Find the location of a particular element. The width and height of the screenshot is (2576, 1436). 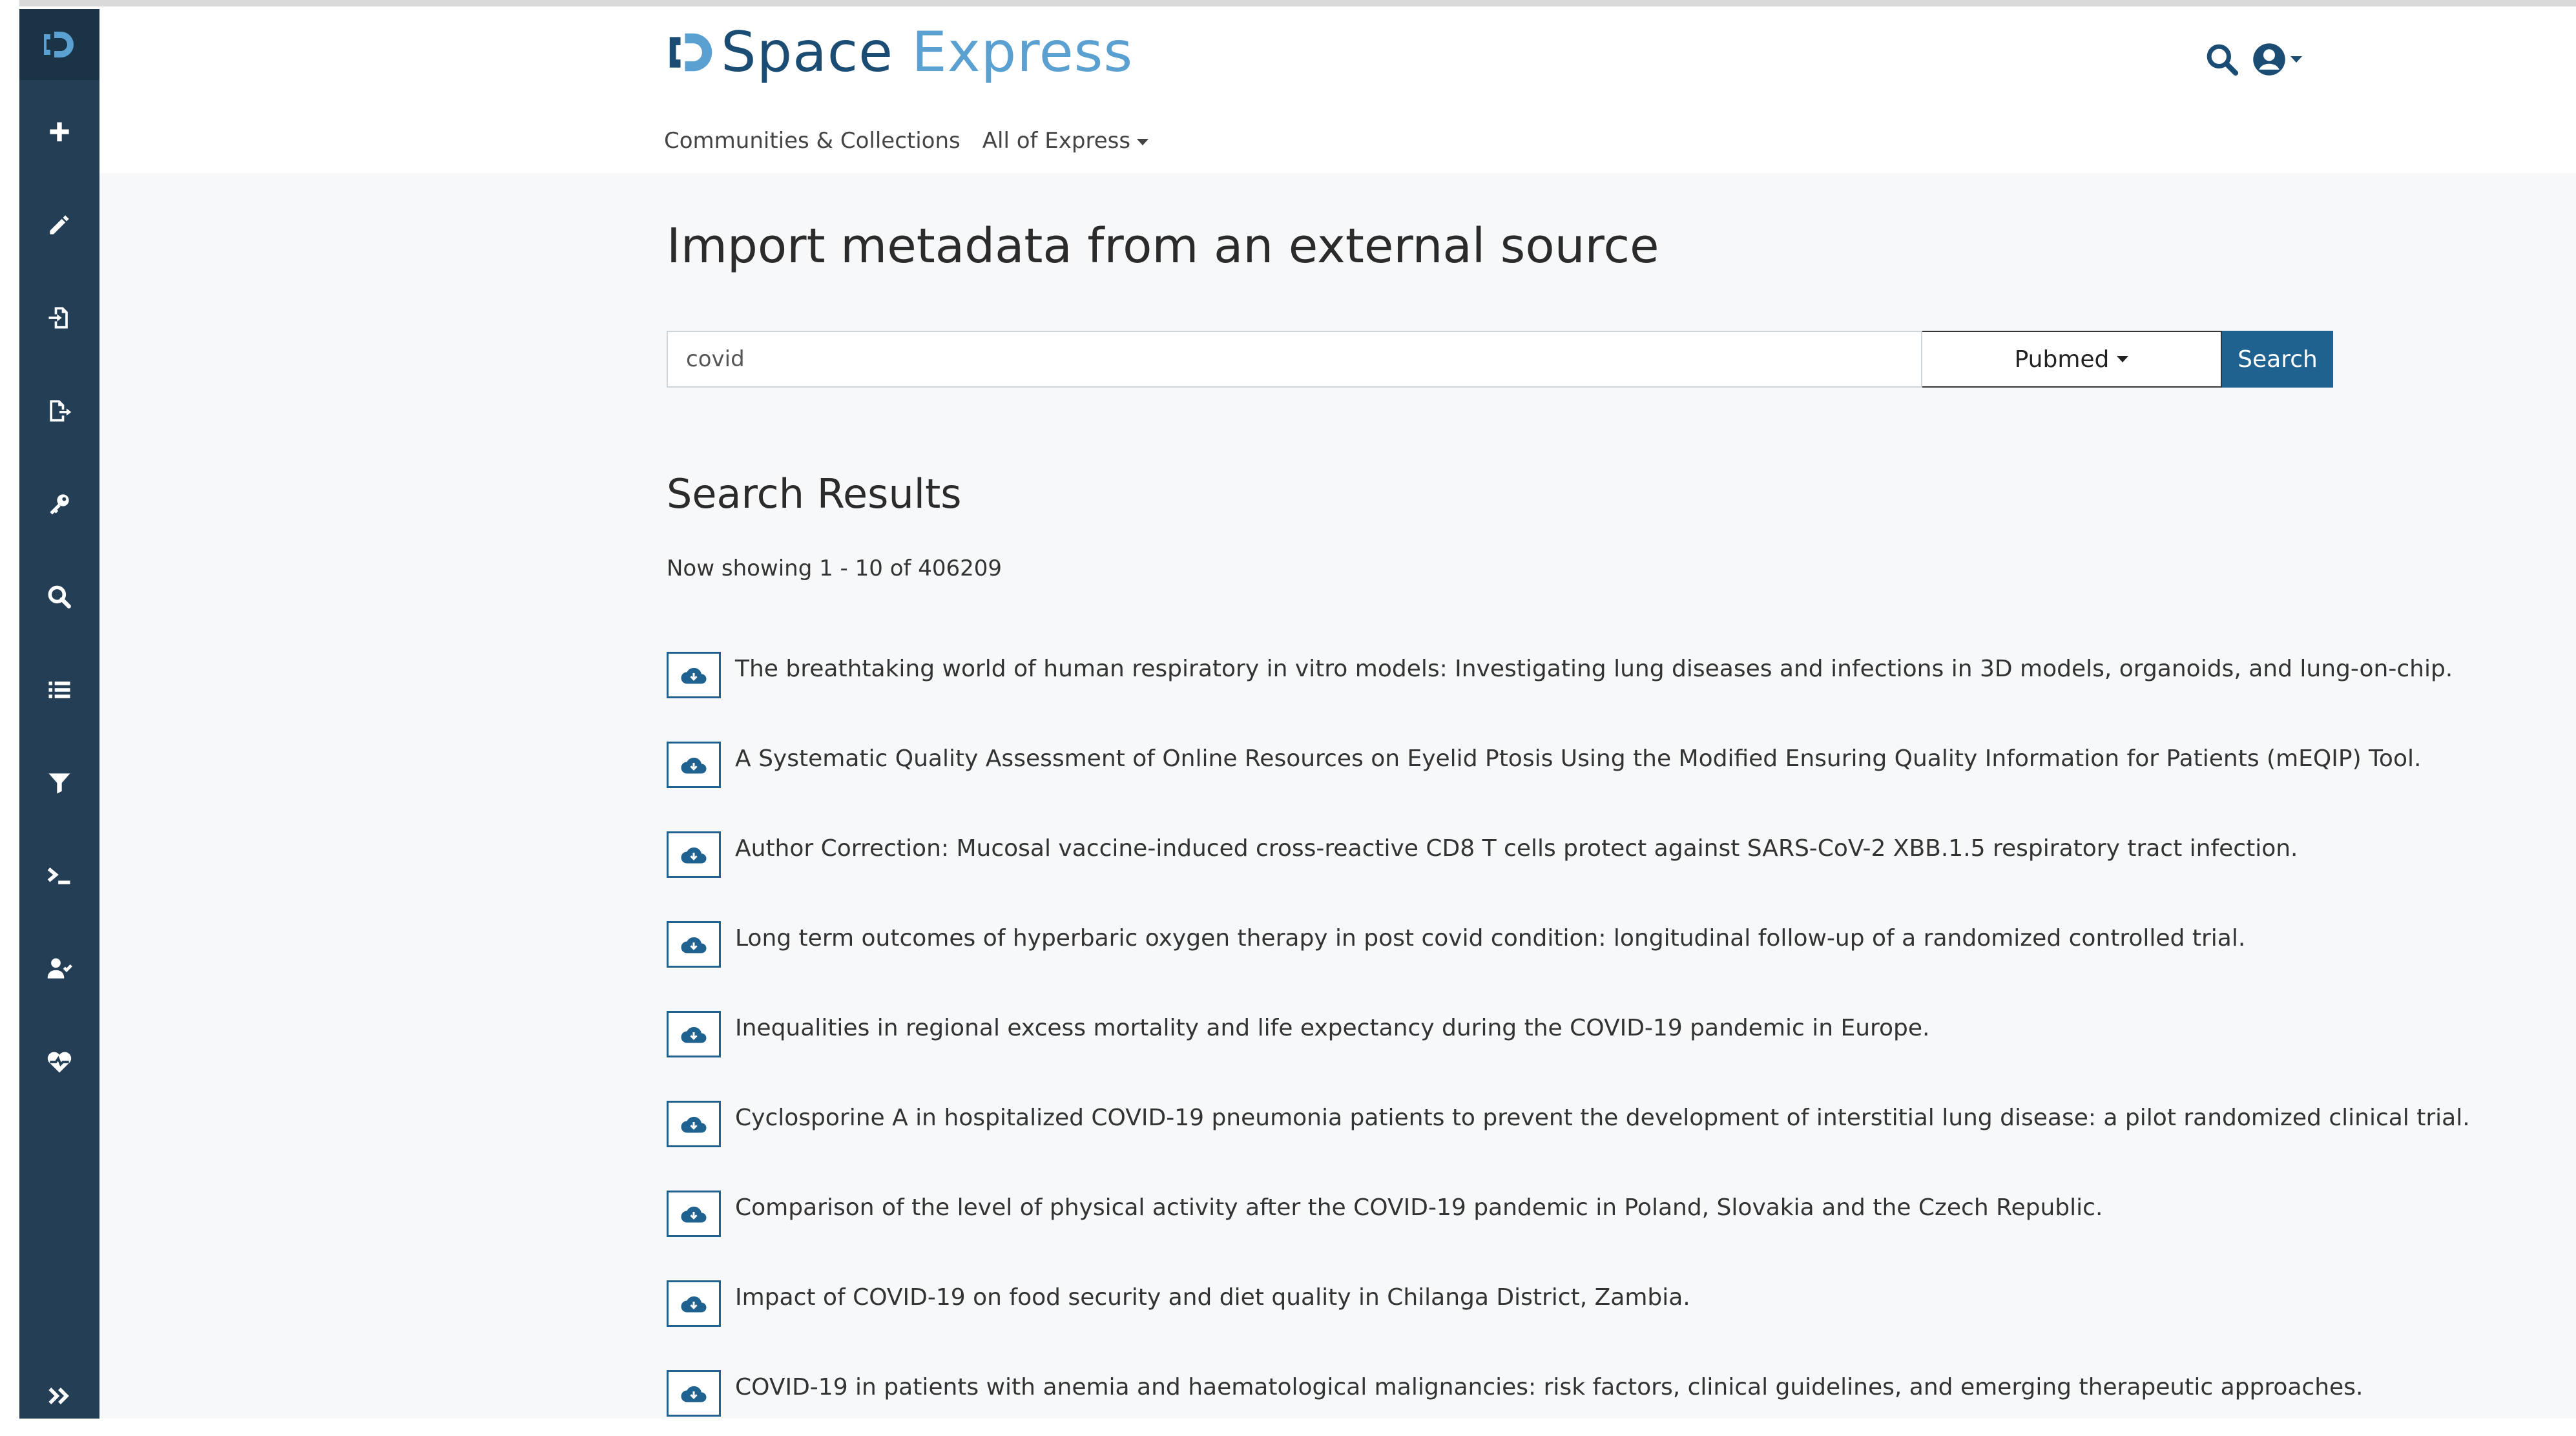

plus-icon is located at coordinates (59, 131).